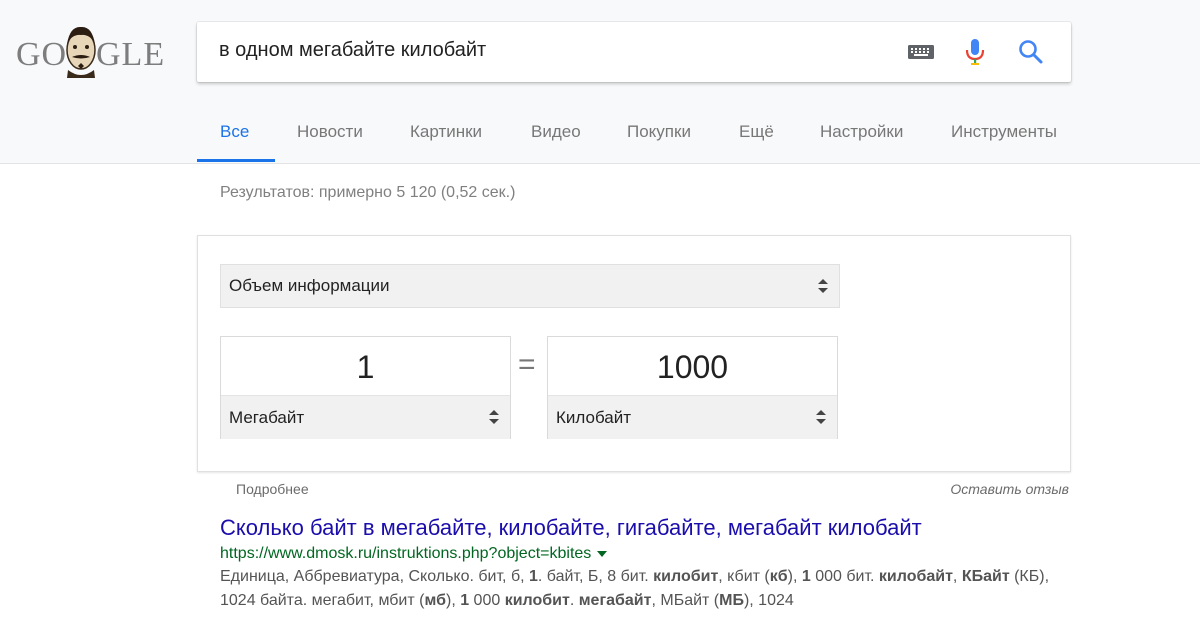 This screenshot has height=628, width=1200. I want to click on from-unit-select: Мегабайт, so click(365, 417).